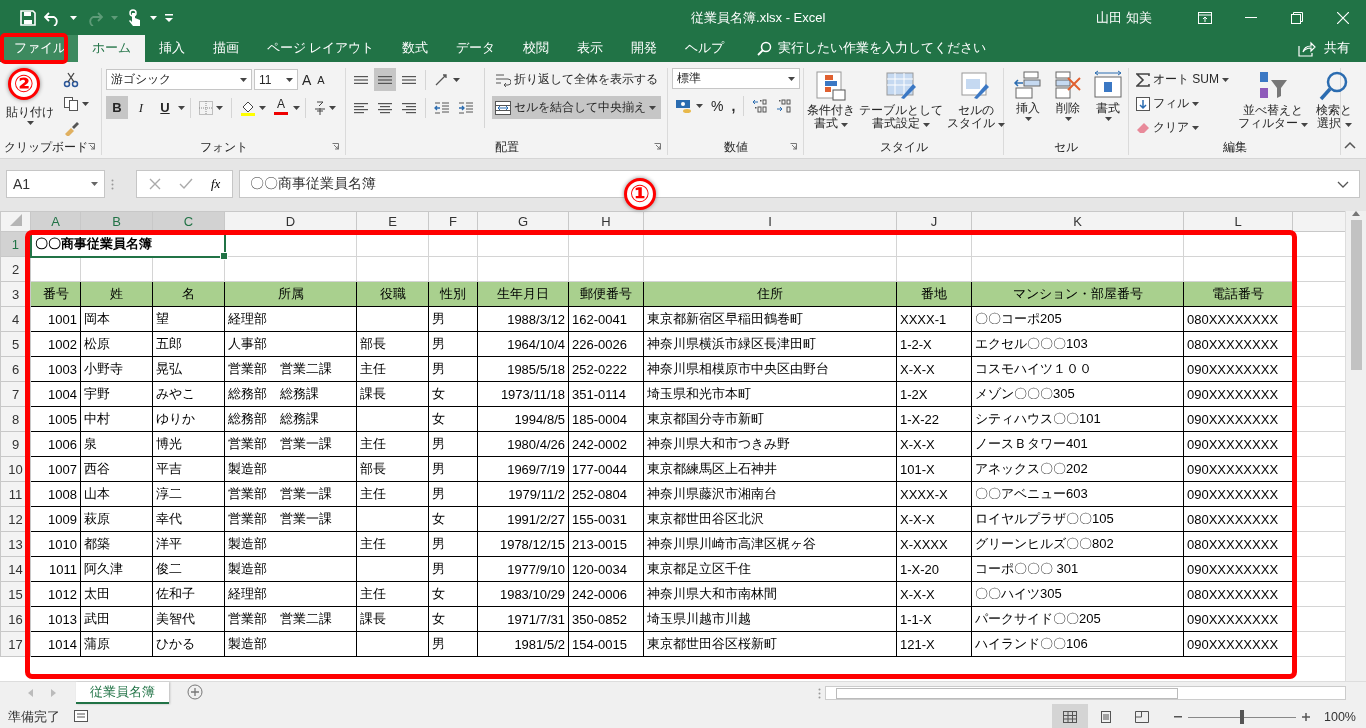  I want to click on touch-mode-icon, so click(134, 17).